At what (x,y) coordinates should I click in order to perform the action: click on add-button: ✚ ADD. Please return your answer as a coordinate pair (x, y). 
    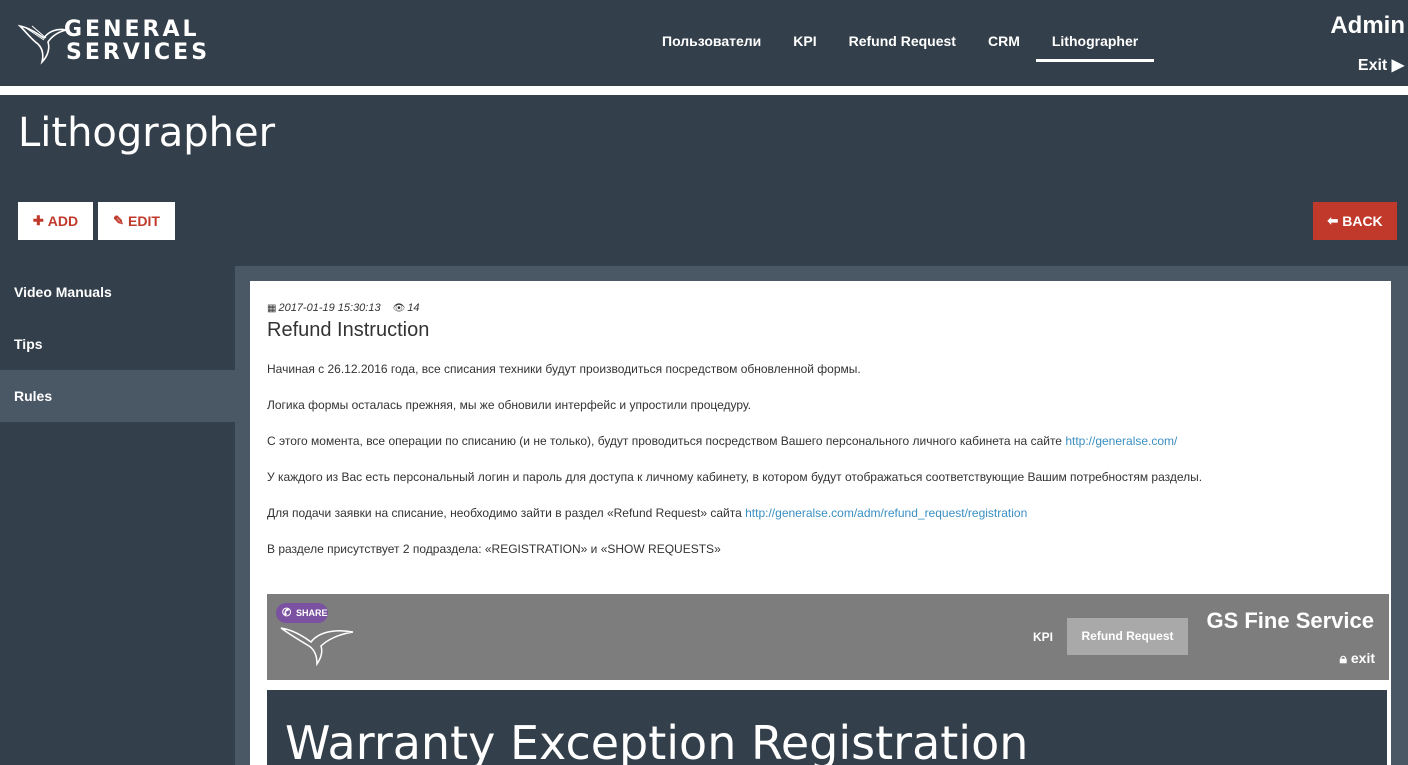
    Looking at the image, I should click on (55, 221).